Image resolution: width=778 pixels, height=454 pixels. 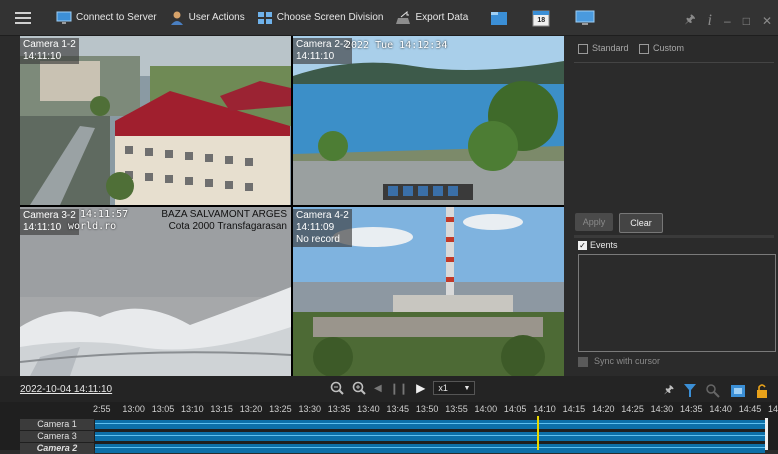 I want to click on filter-icon, so click(x=690, y=390).